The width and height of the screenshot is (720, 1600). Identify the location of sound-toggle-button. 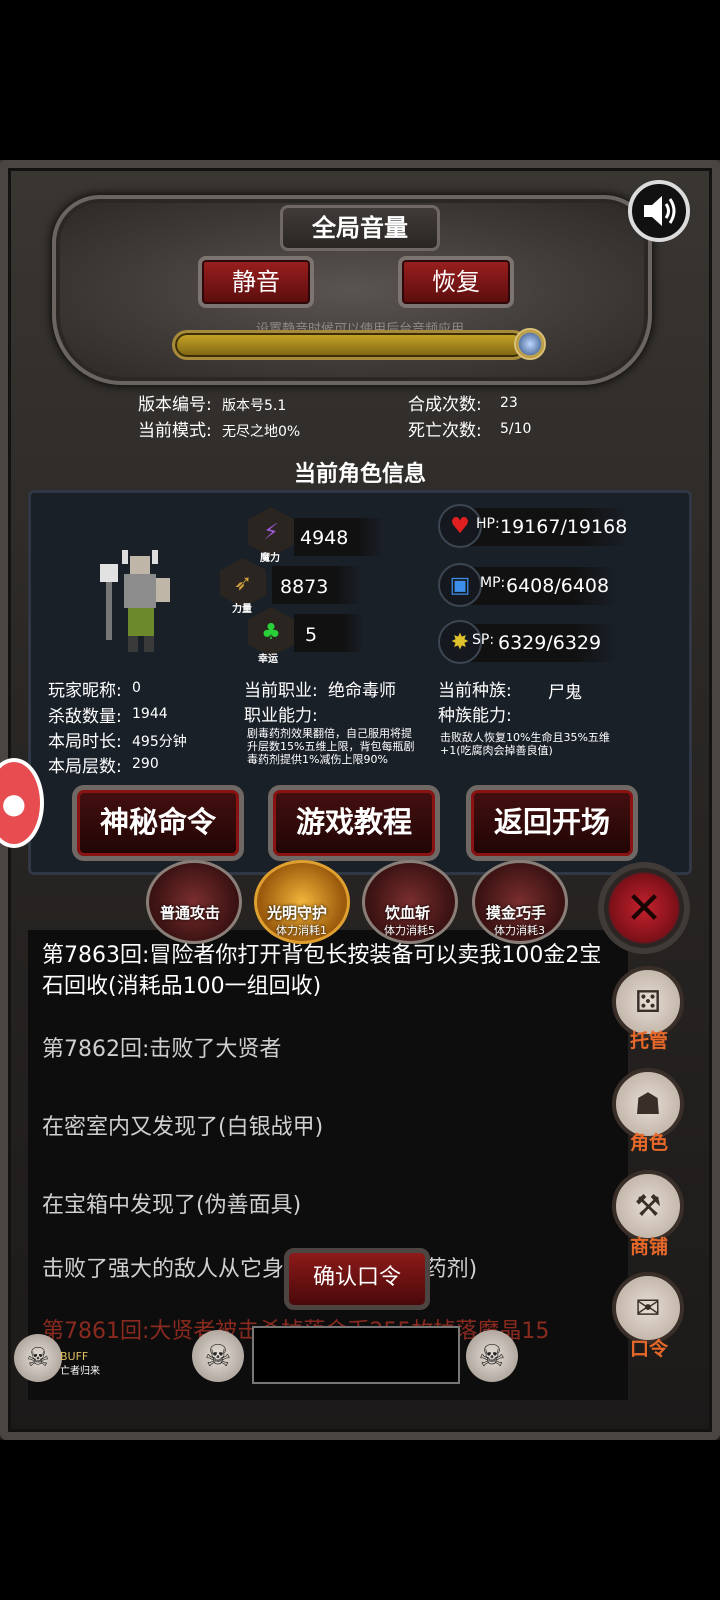
(659, 211).